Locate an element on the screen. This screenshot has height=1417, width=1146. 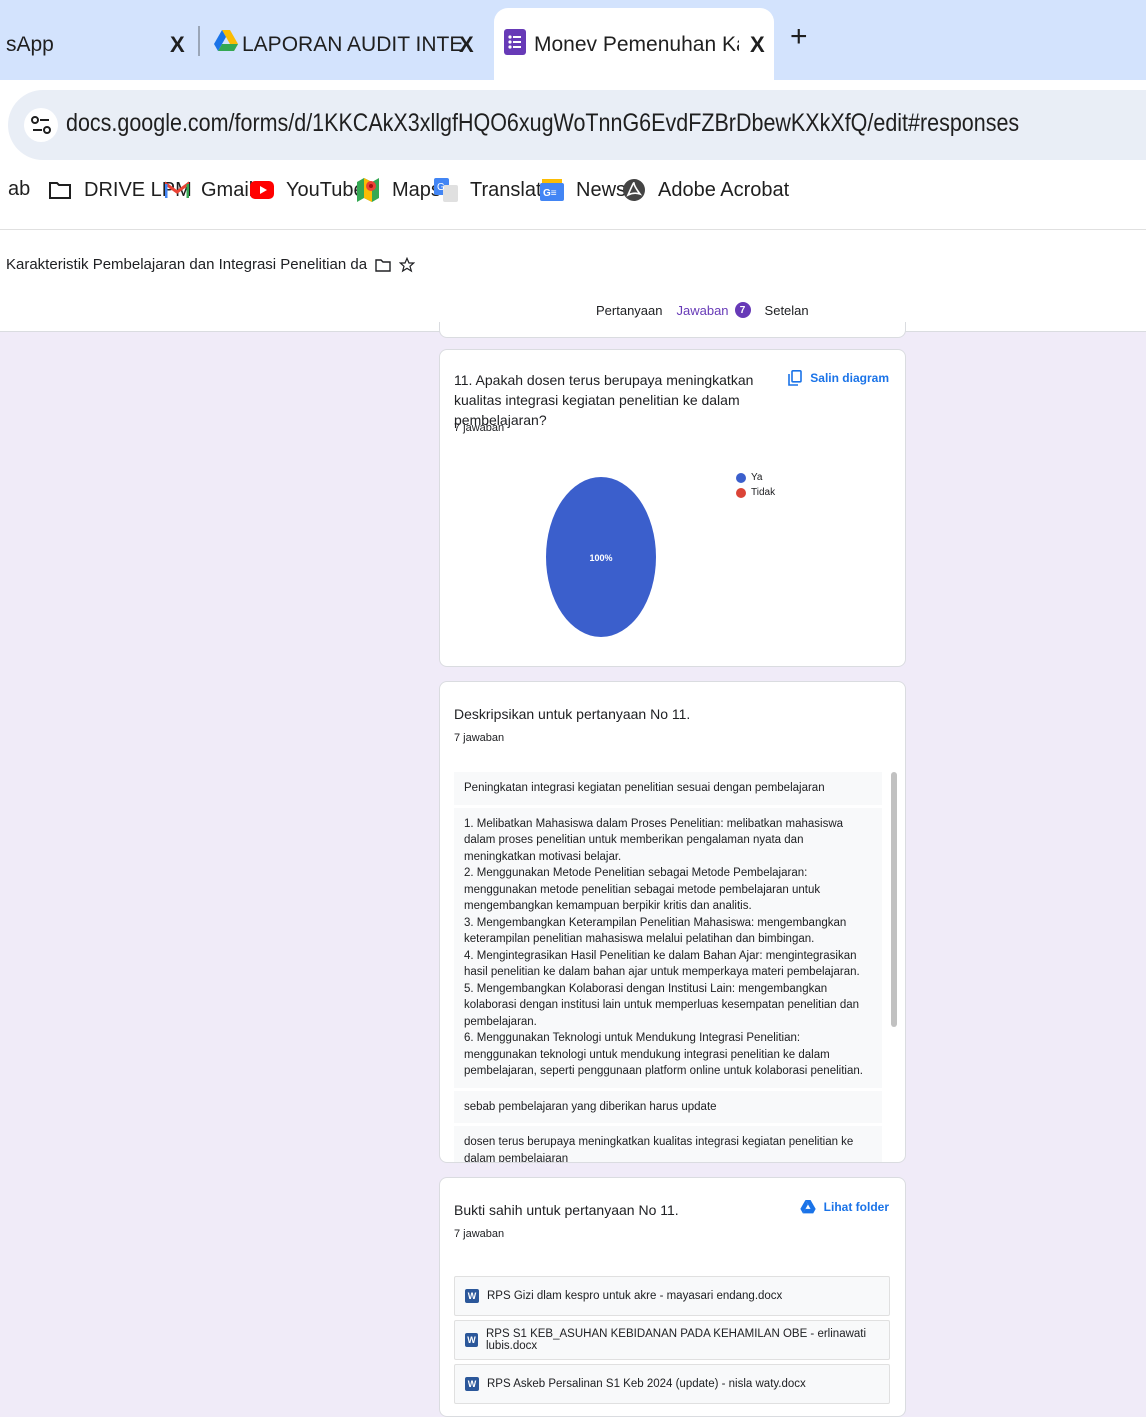
browser-tab-1: LAPORAN AUDIT INTERNAL RE X is located at coordinates (346, 44).